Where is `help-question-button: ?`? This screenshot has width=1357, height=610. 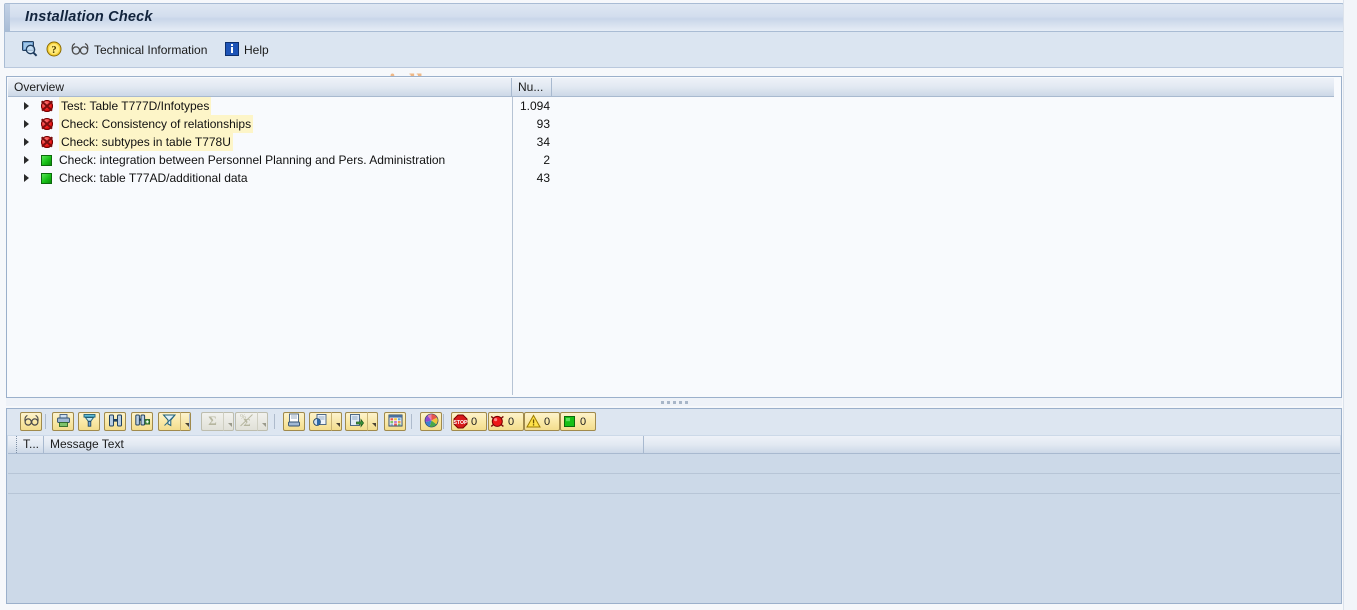 help-question-button: ? is located at coordinates (54, 50).